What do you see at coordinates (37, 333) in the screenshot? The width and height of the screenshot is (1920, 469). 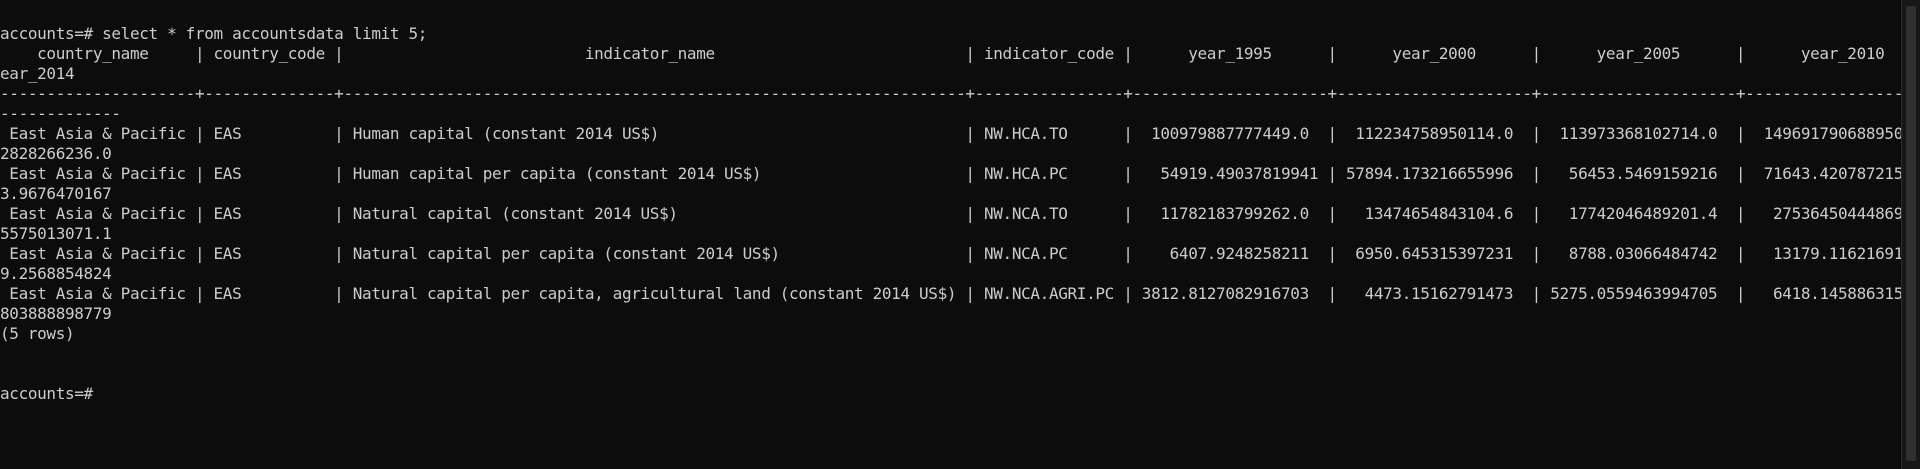 I see `terminal-line: (5 rows)` at bounding box center [37, 333].